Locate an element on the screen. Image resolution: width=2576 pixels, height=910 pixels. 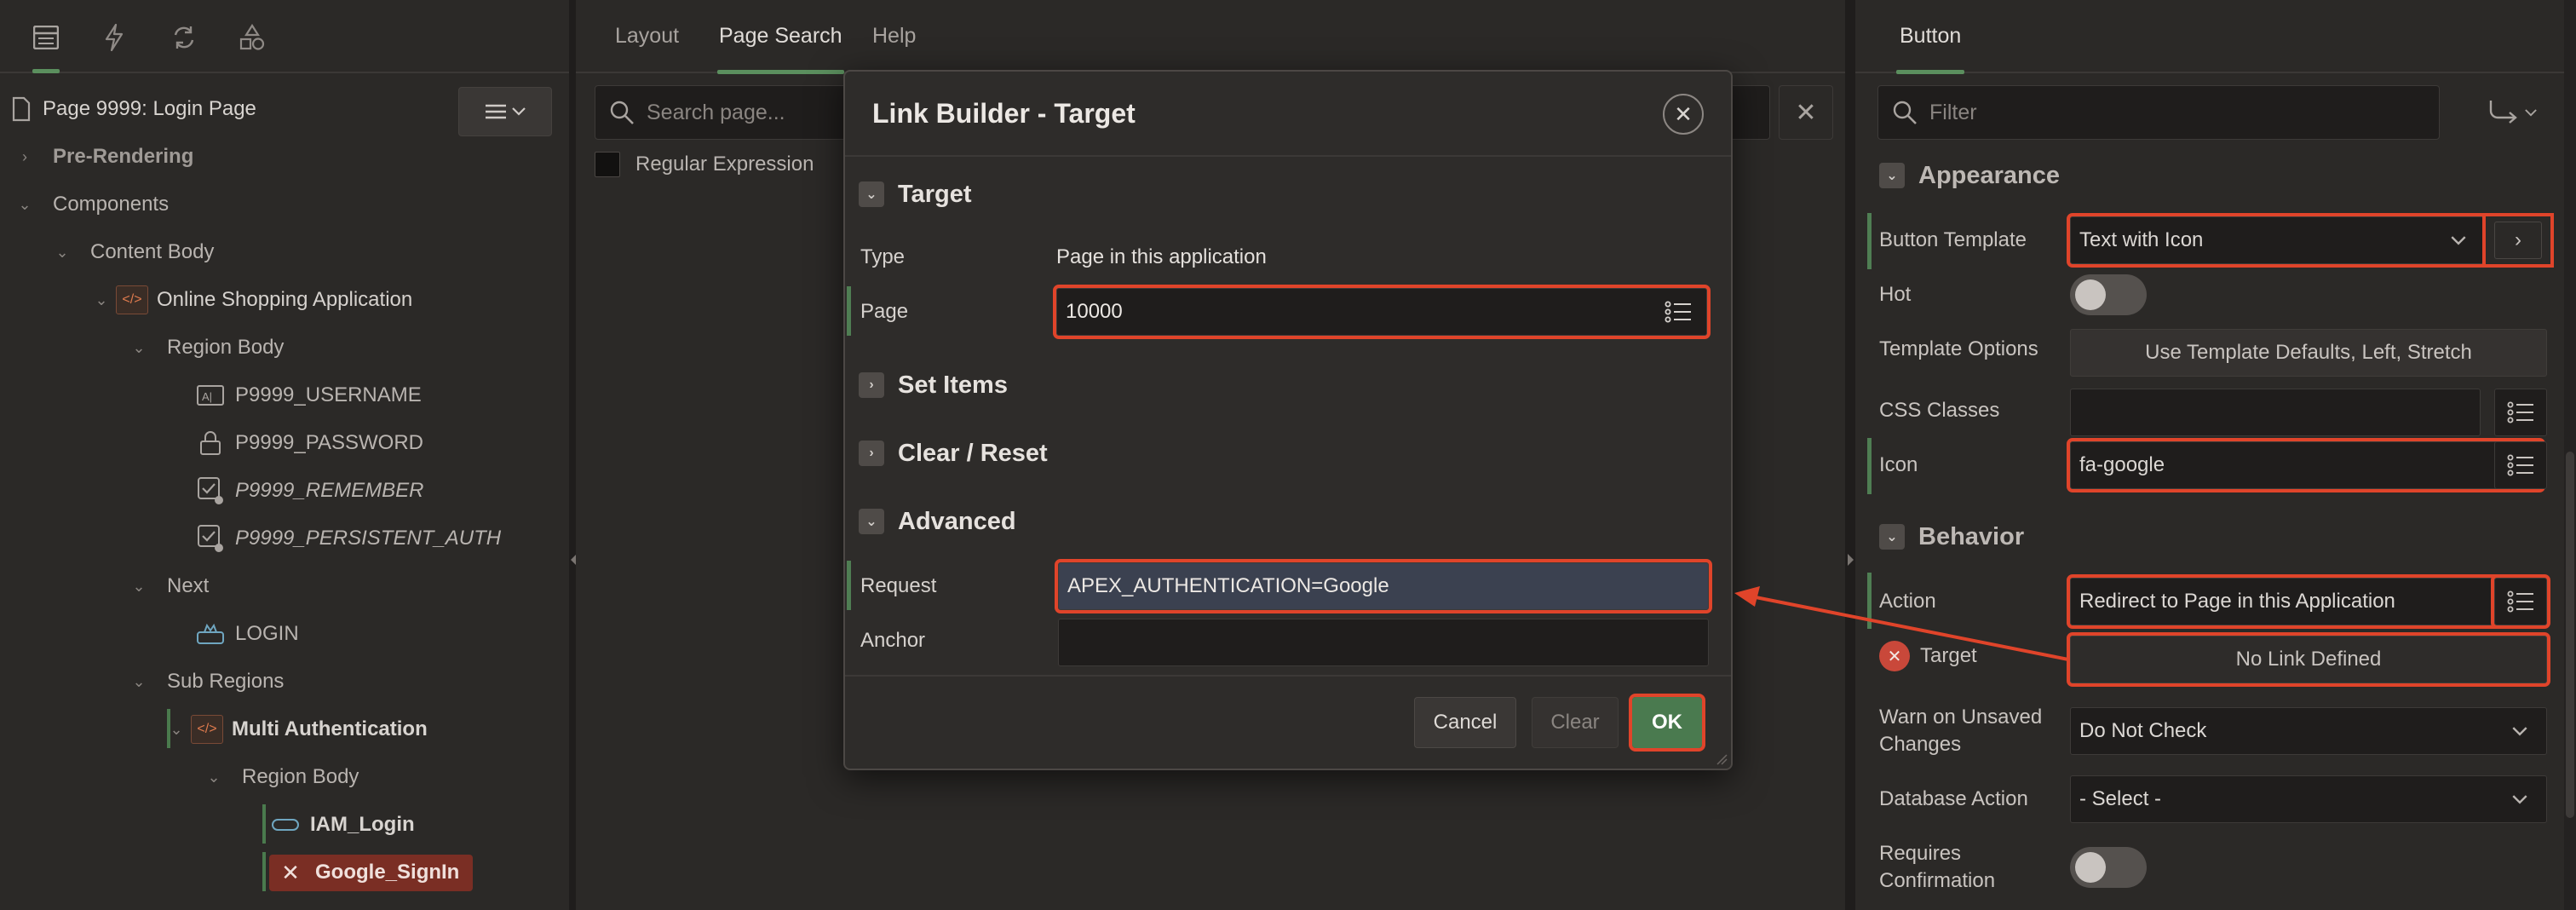
tree-node-selected: ✕ Google_SignIn is located at coordinates (371, 872).